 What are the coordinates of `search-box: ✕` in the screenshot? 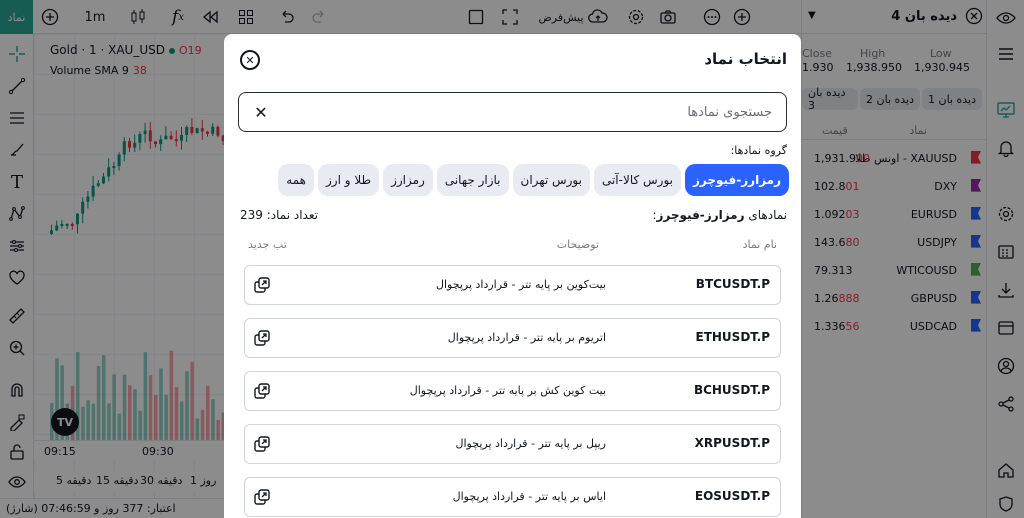 It's located at (512, 112).